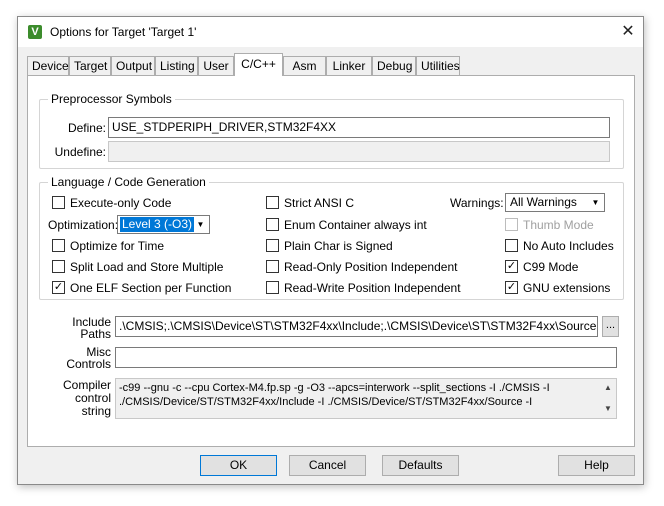 The width and height of the screenshot is (664, 506). I want to click on read-only-pos-indep-label: Read-Only Position Independent, so click(371, 267).